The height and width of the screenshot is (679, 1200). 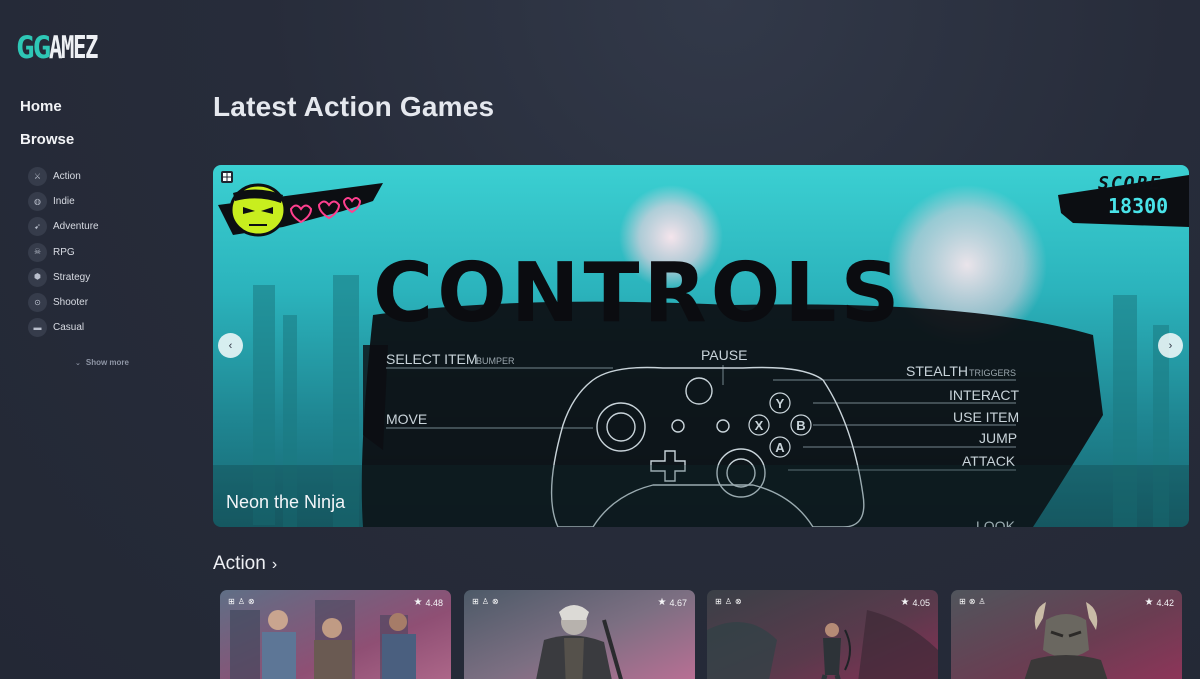 What do you see at coordinates (998, 438) in the screenshot?
I see `svg-text: JUMP` at bounding box center [998, 438].